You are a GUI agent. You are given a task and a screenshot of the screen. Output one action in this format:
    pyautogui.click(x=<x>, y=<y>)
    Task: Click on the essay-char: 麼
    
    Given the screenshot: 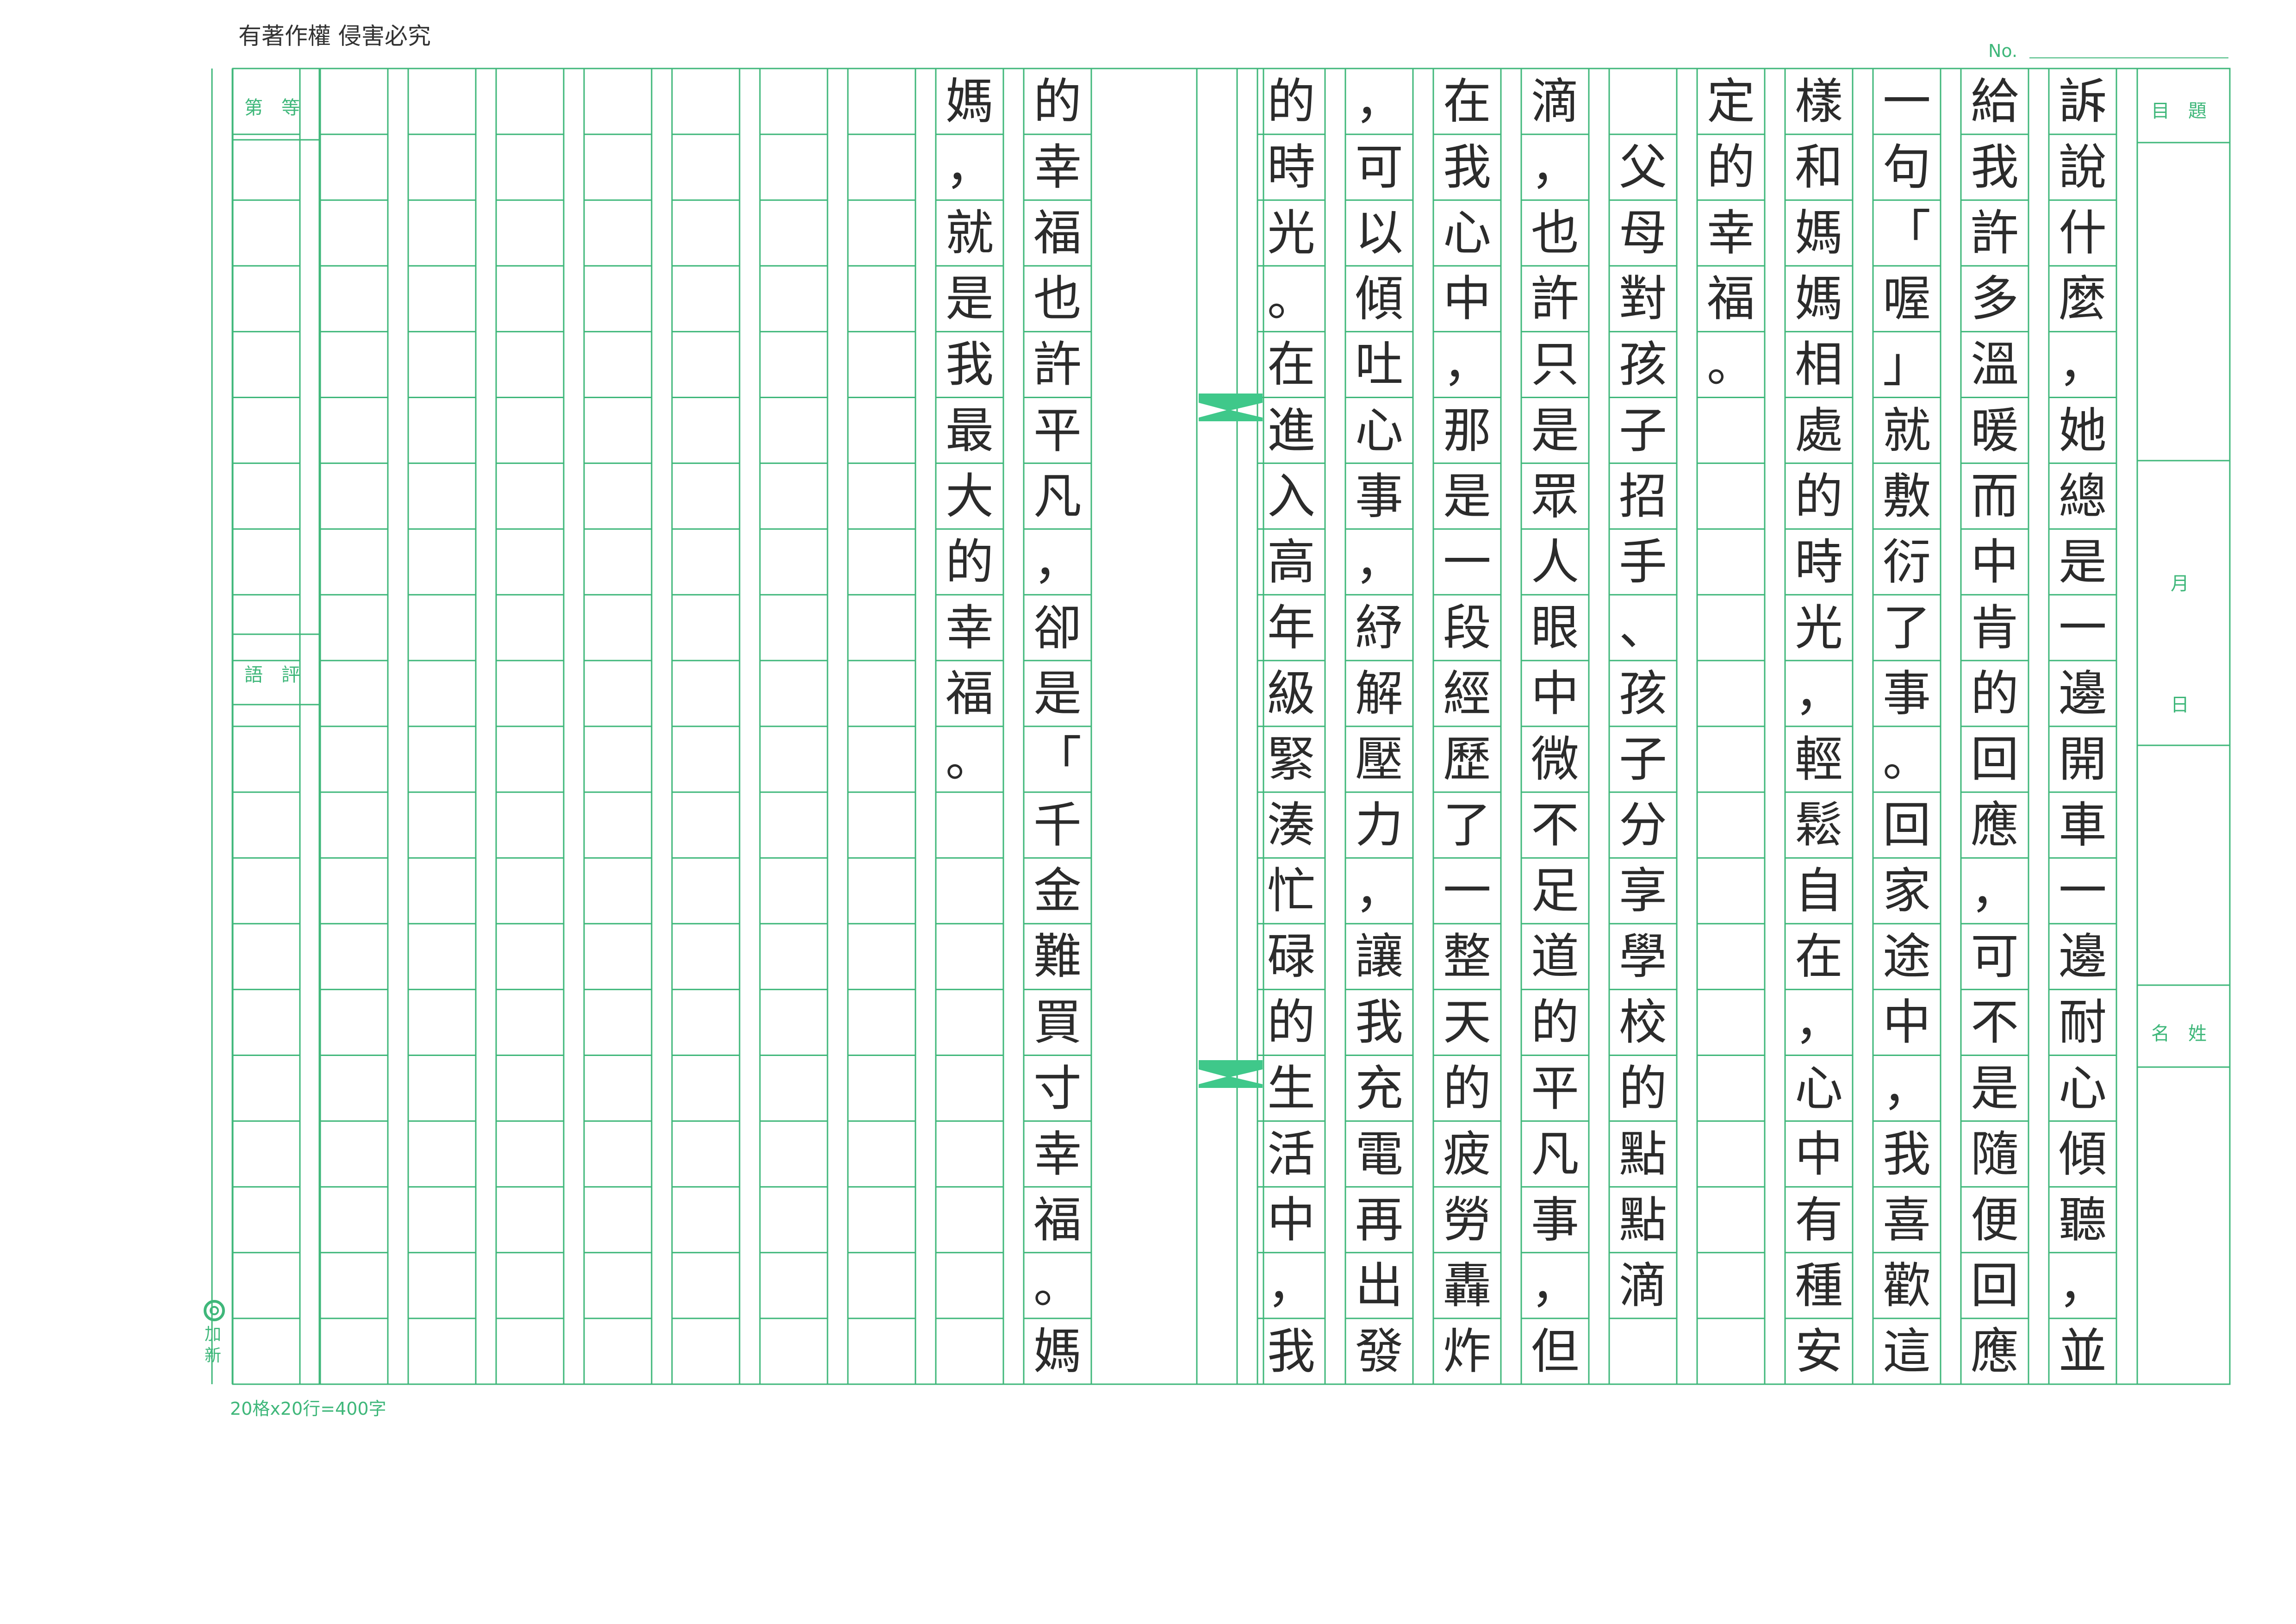 What is the action you would take?
    pyautogui.click(x=2082, y=298)
    